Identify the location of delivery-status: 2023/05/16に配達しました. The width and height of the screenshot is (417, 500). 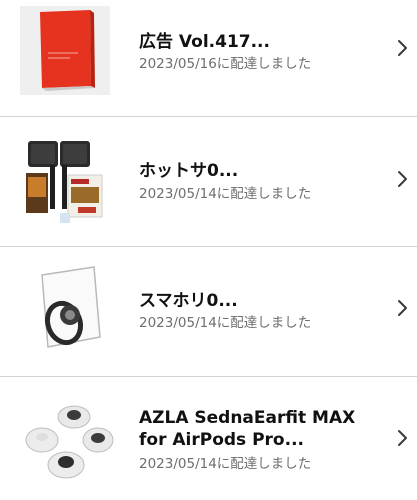
(225, 64).